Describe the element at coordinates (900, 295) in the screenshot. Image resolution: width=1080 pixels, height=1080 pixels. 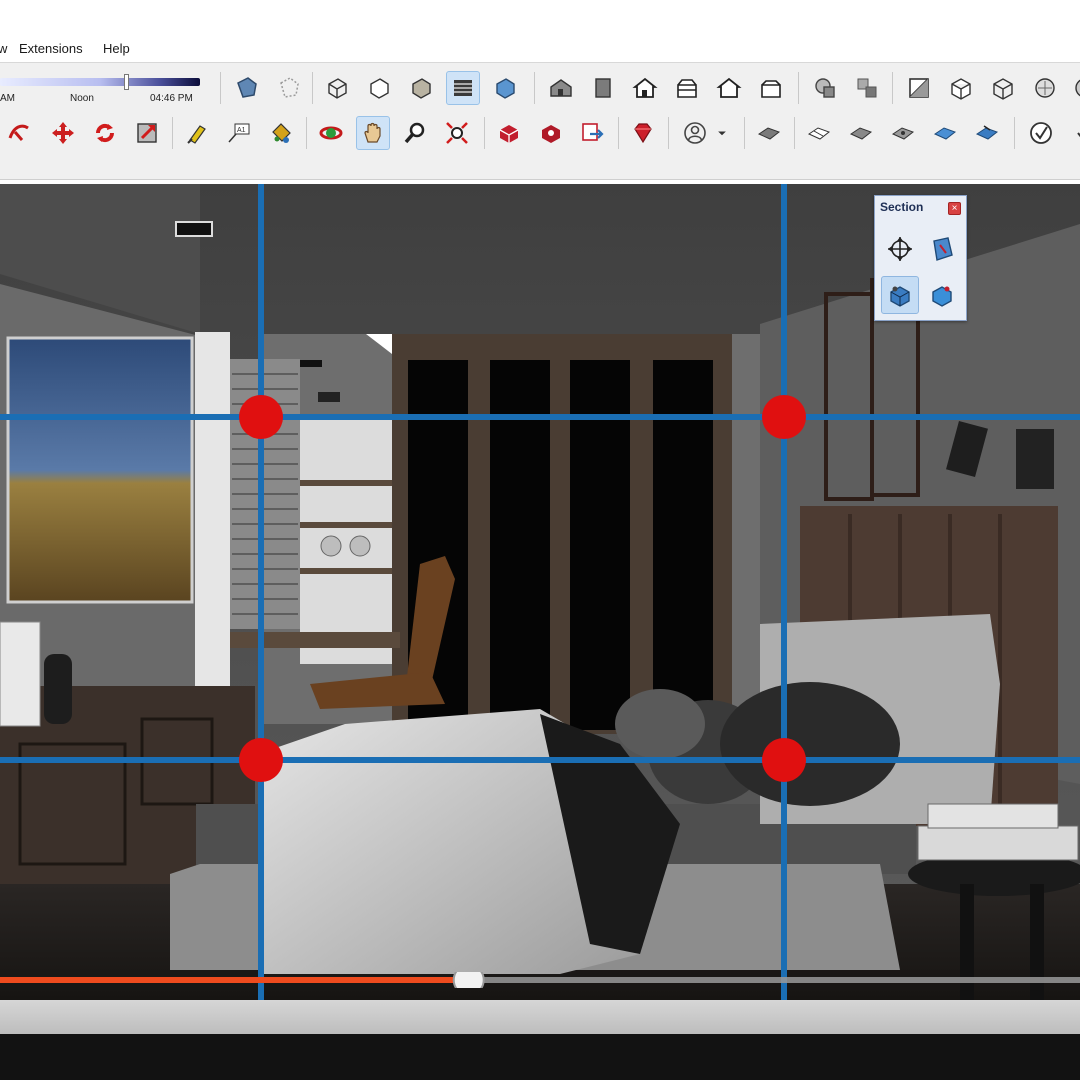
I see `section-cut-icon` at that location.